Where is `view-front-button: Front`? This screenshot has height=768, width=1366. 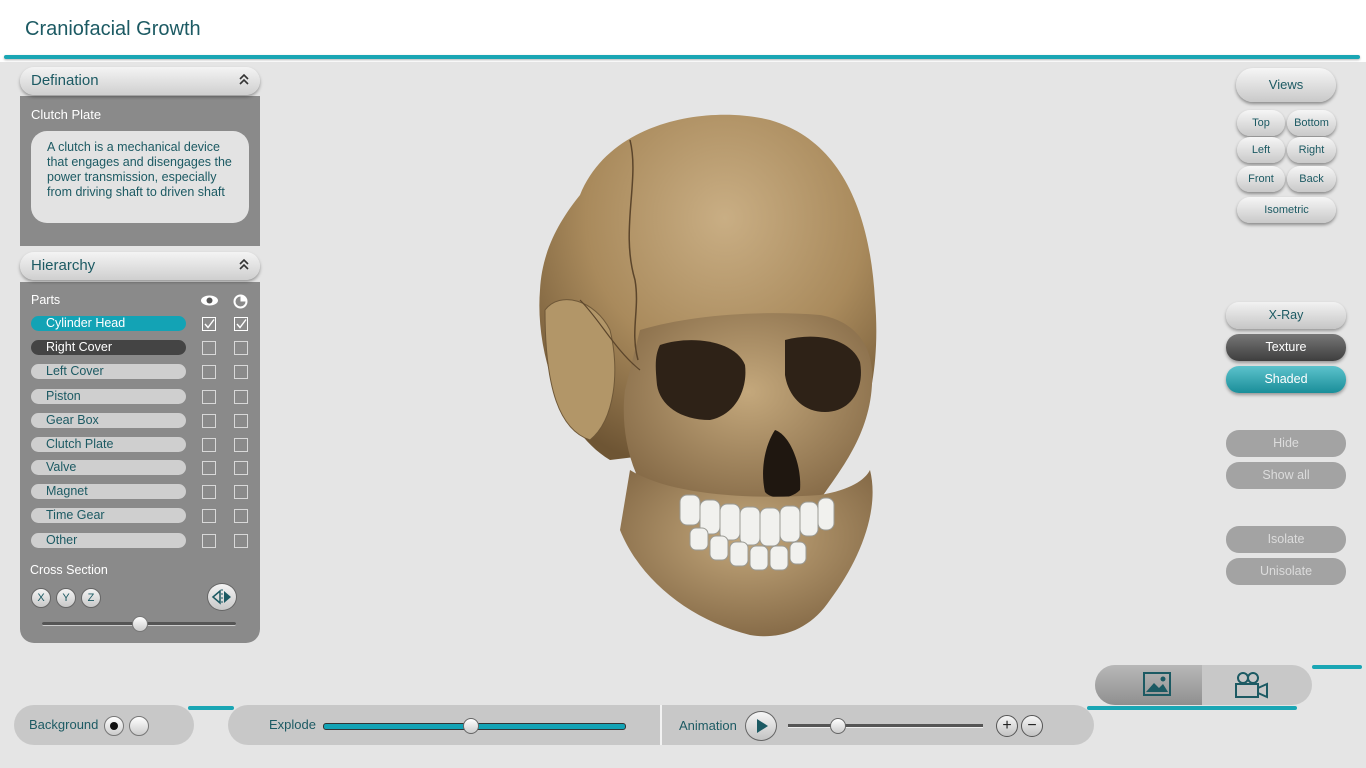 view-front-button: Front is located at coordinates (1261, 179).